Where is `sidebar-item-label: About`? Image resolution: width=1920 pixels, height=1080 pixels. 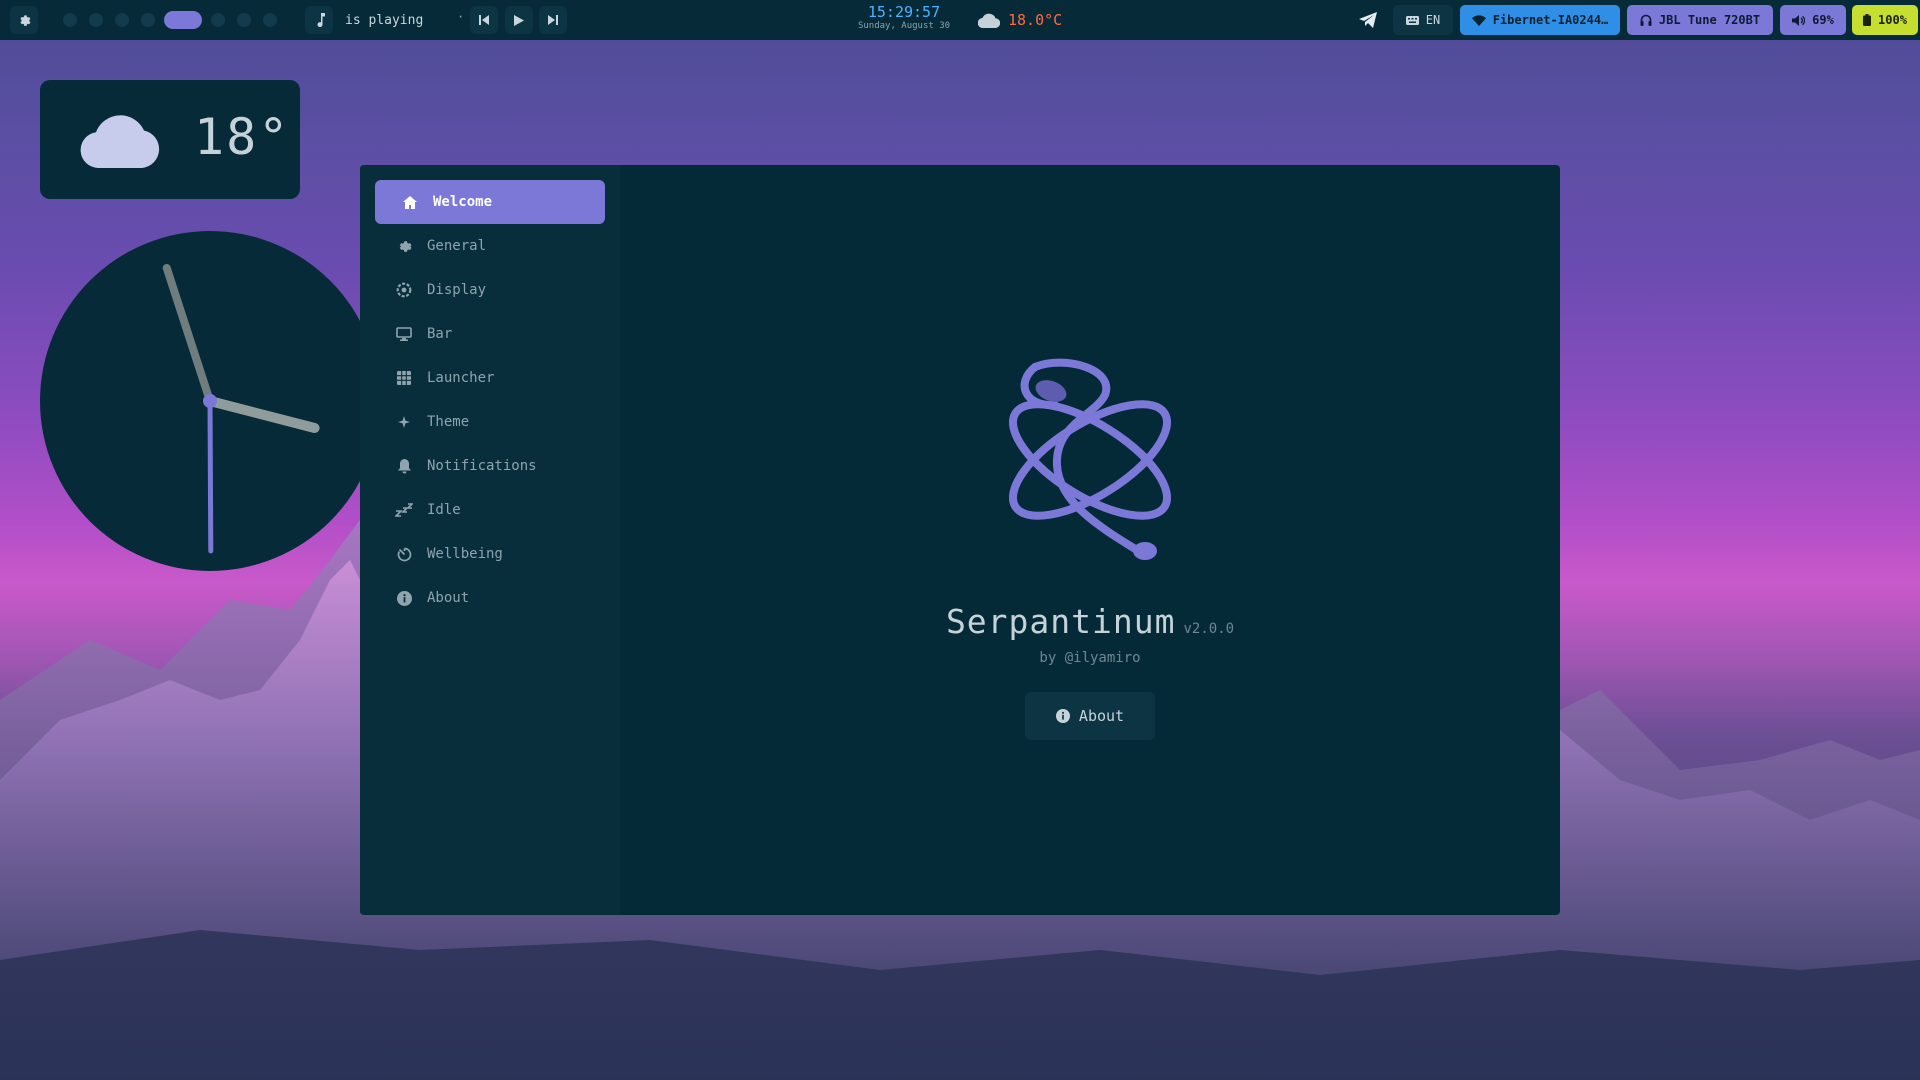
sidebar-item-label: About is located at coordinates (448, 598).